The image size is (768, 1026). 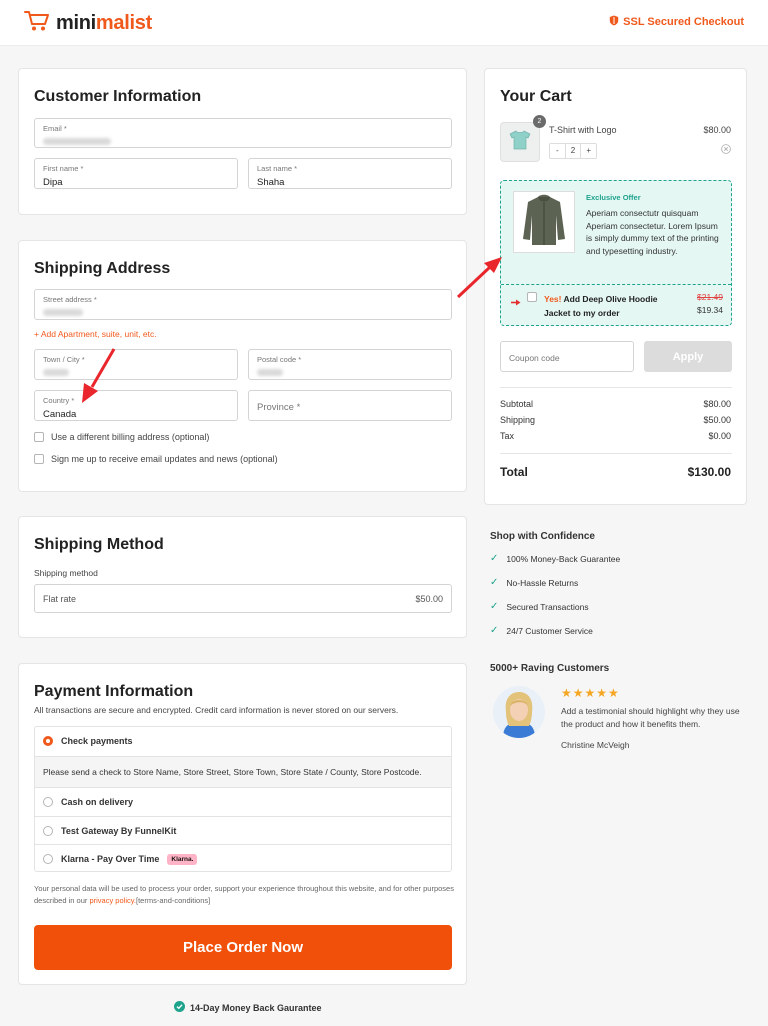 What do you see at coordinates (614, 22) in the screenshot?
I see `shield-icon` at bounding box center [614, 22].